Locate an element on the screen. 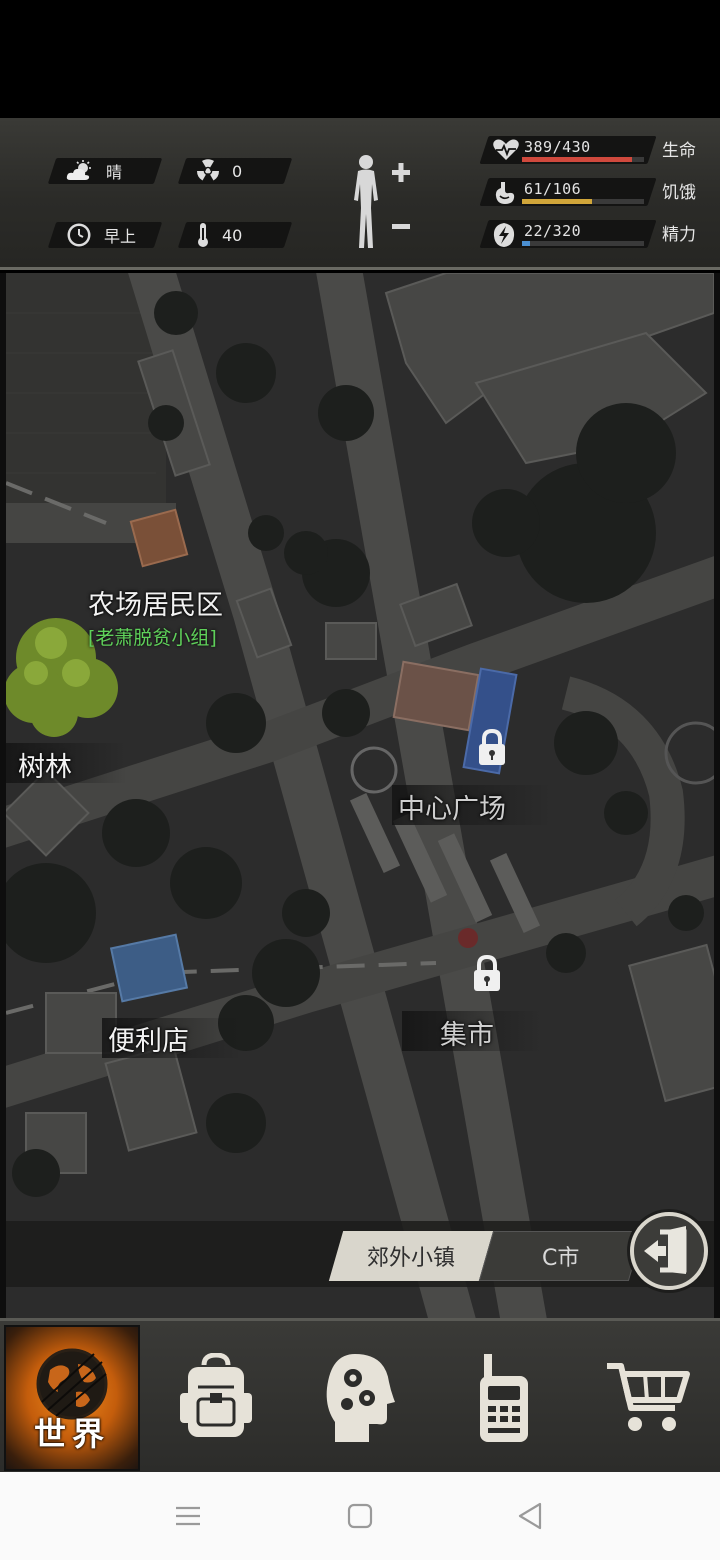 This screenshot has width=720, height=1560. system-nav-bar is located at coordinates (360, 1516).